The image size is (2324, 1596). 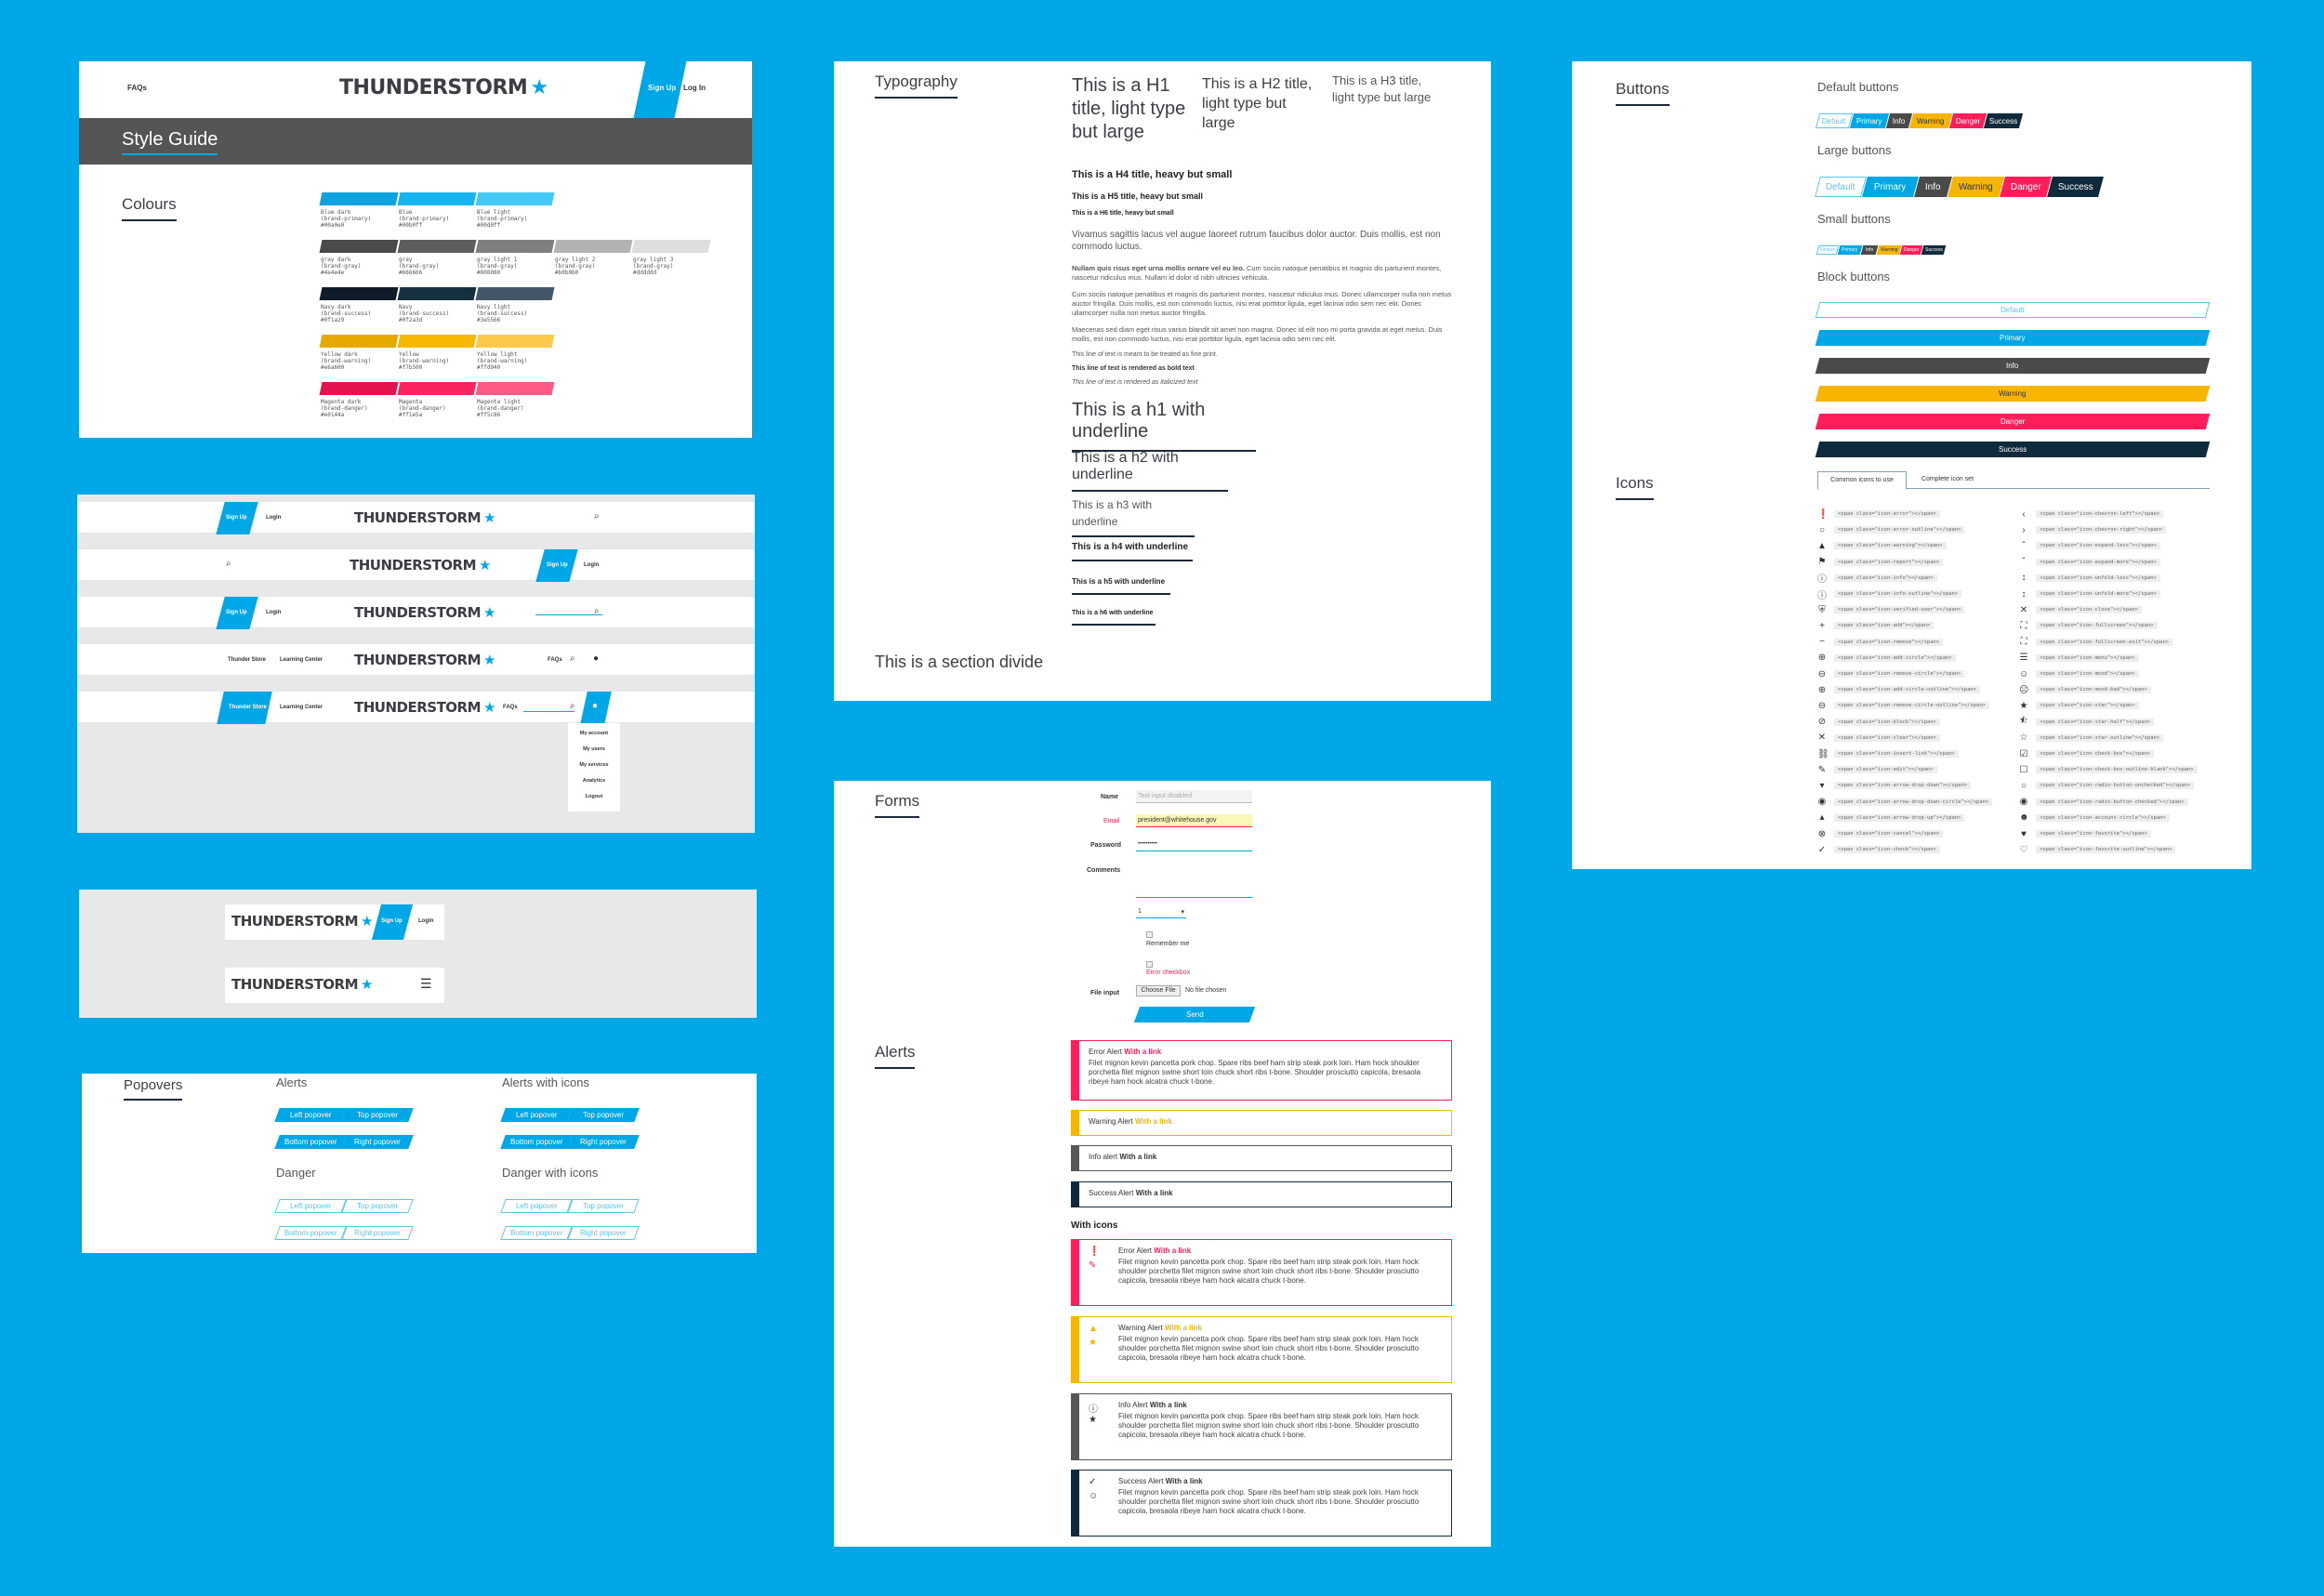 I want to click on dropdown-item: My services, so click(x=593, y=765).